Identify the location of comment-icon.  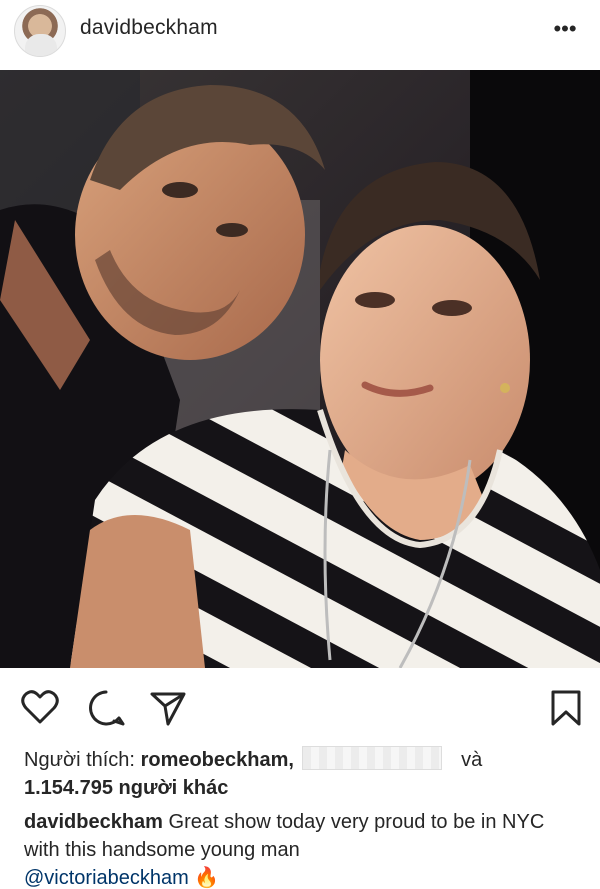
(106, 708).